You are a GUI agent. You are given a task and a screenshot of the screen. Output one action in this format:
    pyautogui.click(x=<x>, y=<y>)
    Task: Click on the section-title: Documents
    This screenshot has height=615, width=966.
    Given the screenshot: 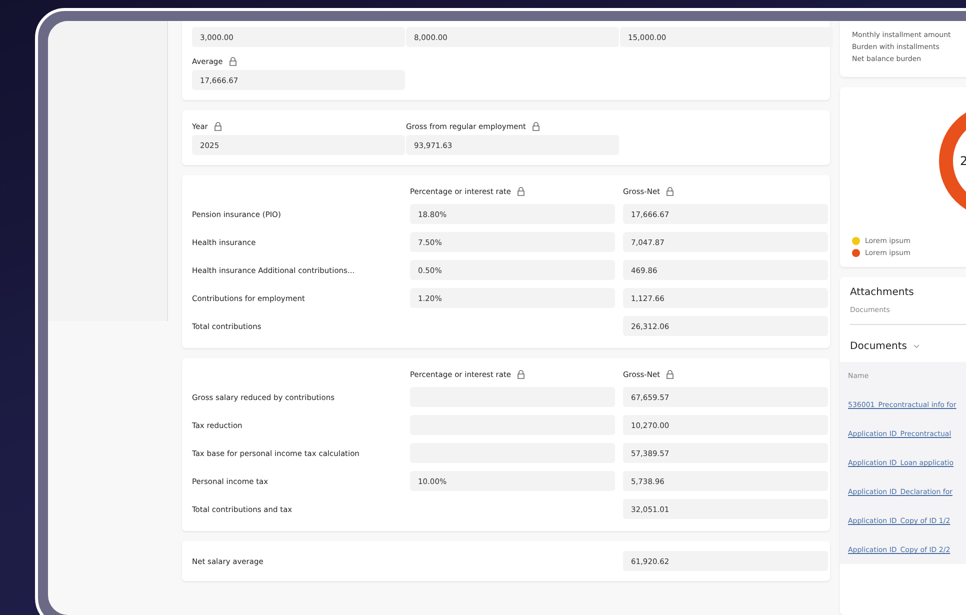 What is the action you would take?
    pyautogui.click(x=879, y=346)
    